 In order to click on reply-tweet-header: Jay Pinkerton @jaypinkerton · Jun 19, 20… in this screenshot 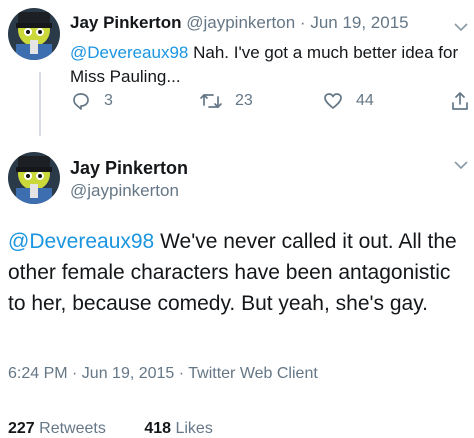, I will do `click(239, 23)`.